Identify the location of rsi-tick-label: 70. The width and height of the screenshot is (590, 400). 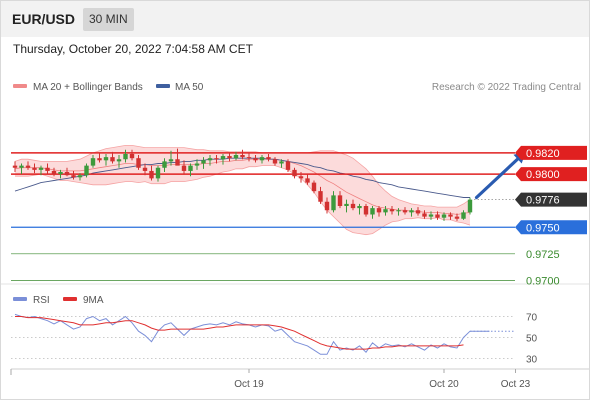
(532, 318).